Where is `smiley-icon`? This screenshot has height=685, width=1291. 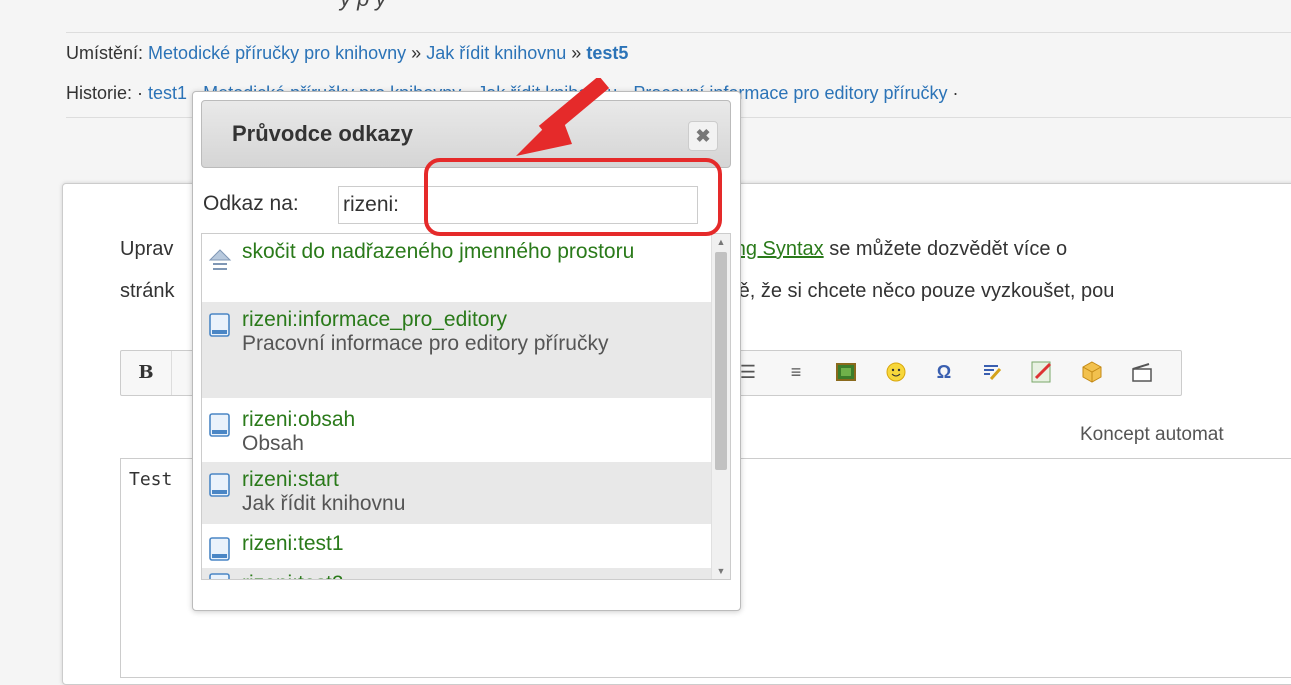
smiley-icon is located at coordinates (896, 372).